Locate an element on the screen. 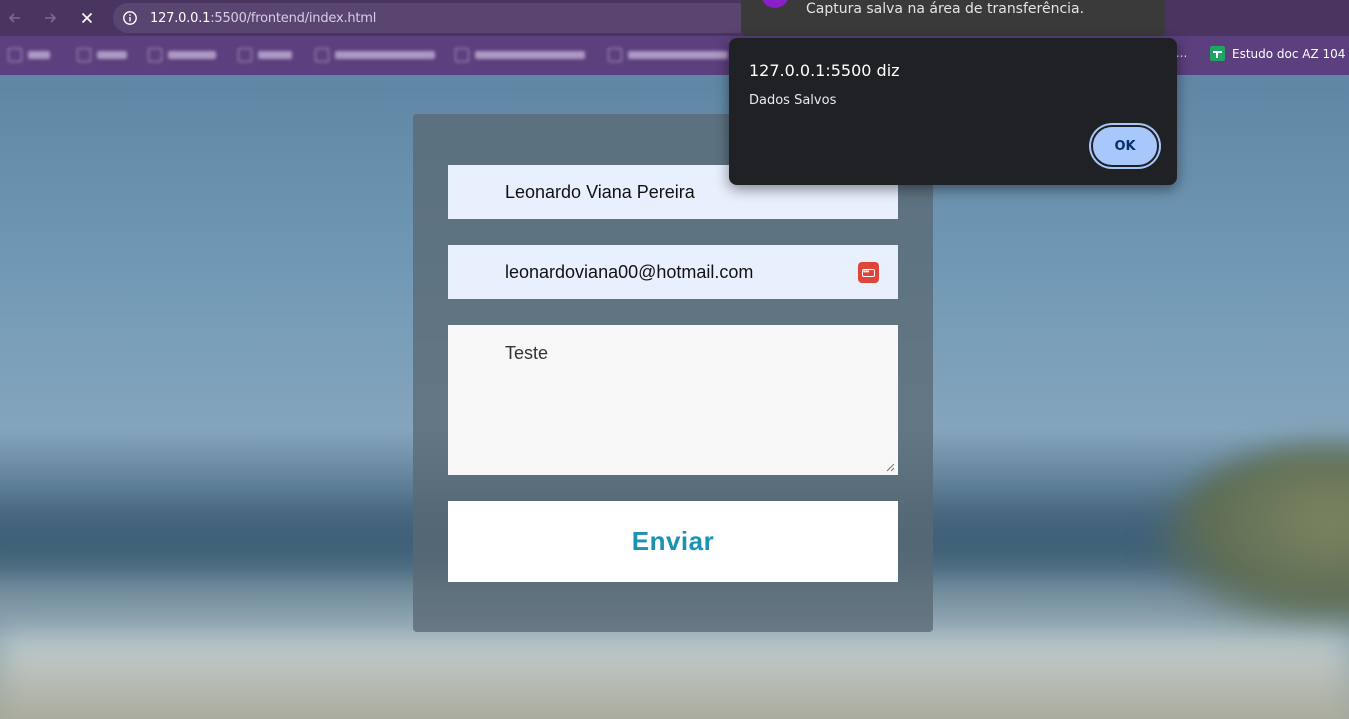  ok-button: OK is located at coordinates (1125, 146).